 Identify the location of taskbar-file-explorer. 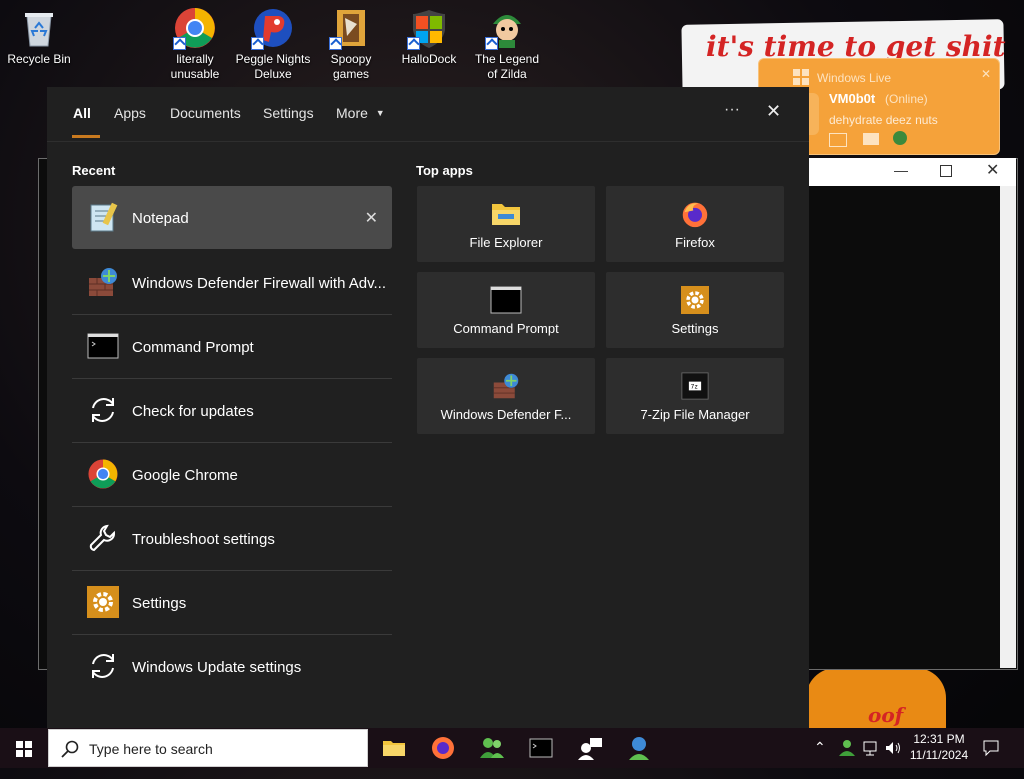
(394, 748).